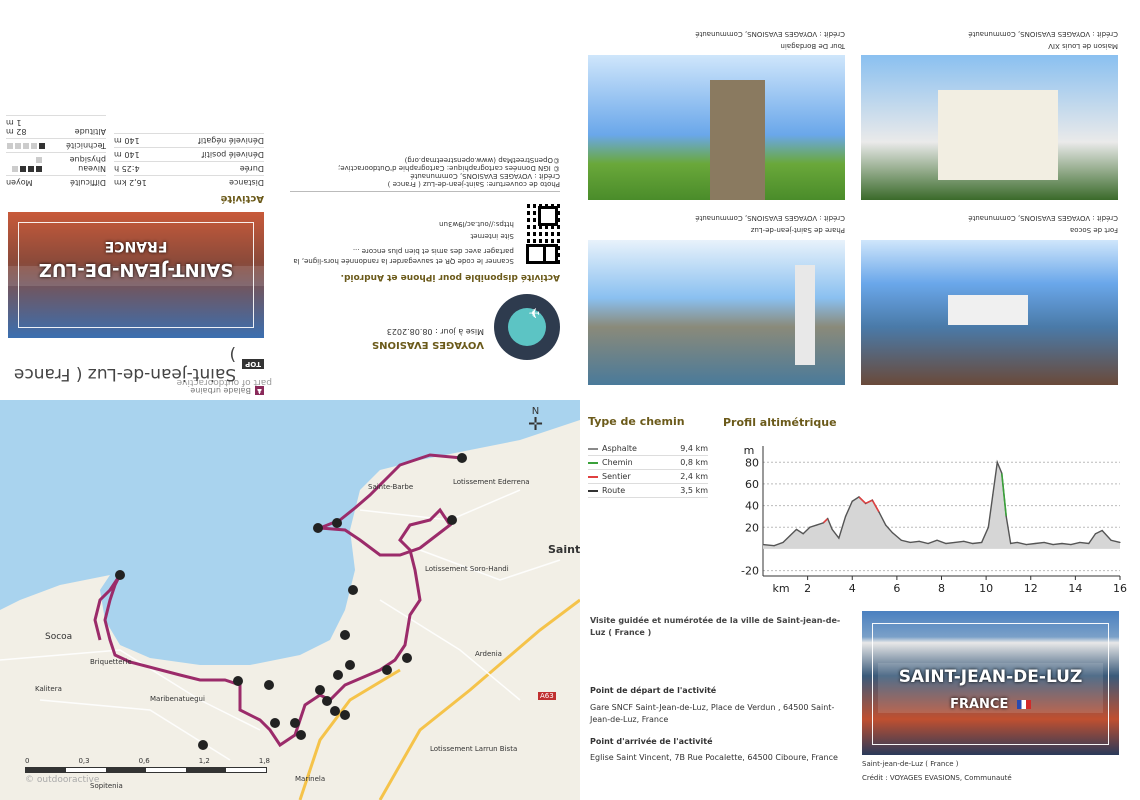 This screenshot has width=1140, height=800. What do you see at coordinates (86, 145) in the screenshot?
I see `rating-label: Technicité` at bounding box center [86, 145].